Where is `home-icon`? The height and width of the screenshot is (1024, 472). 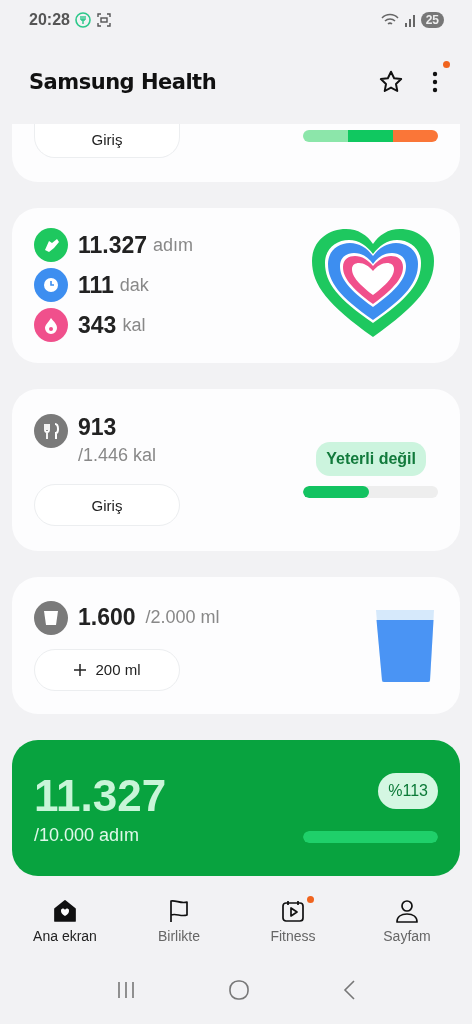
home-icon is located at coordinates (65, 911).